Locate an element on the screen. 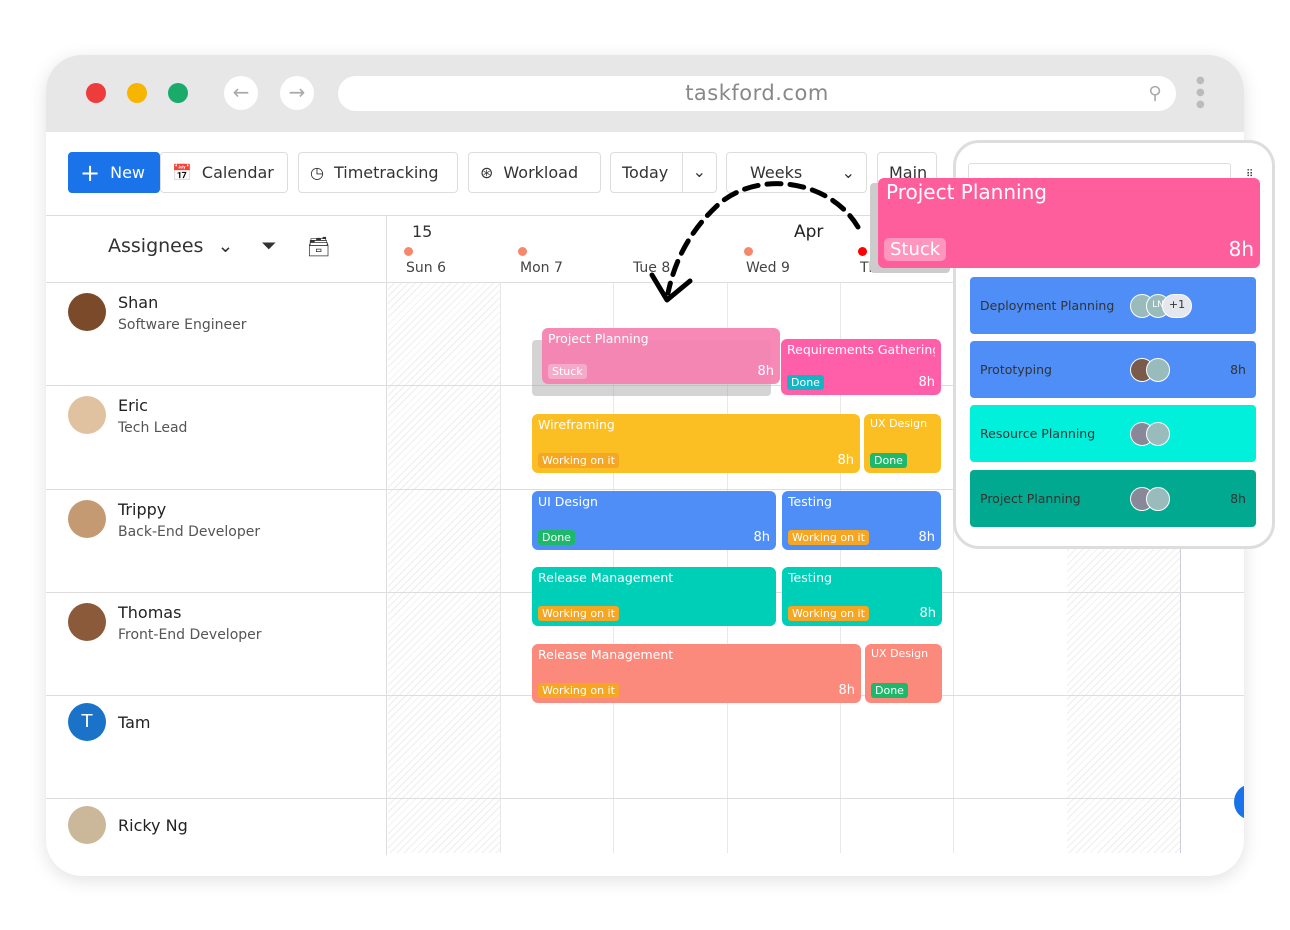 Image resolution: width=1290 pixels, height=930 pixels. timetracking-button: ◷ Timetracking is located at coordinates (378, 172).